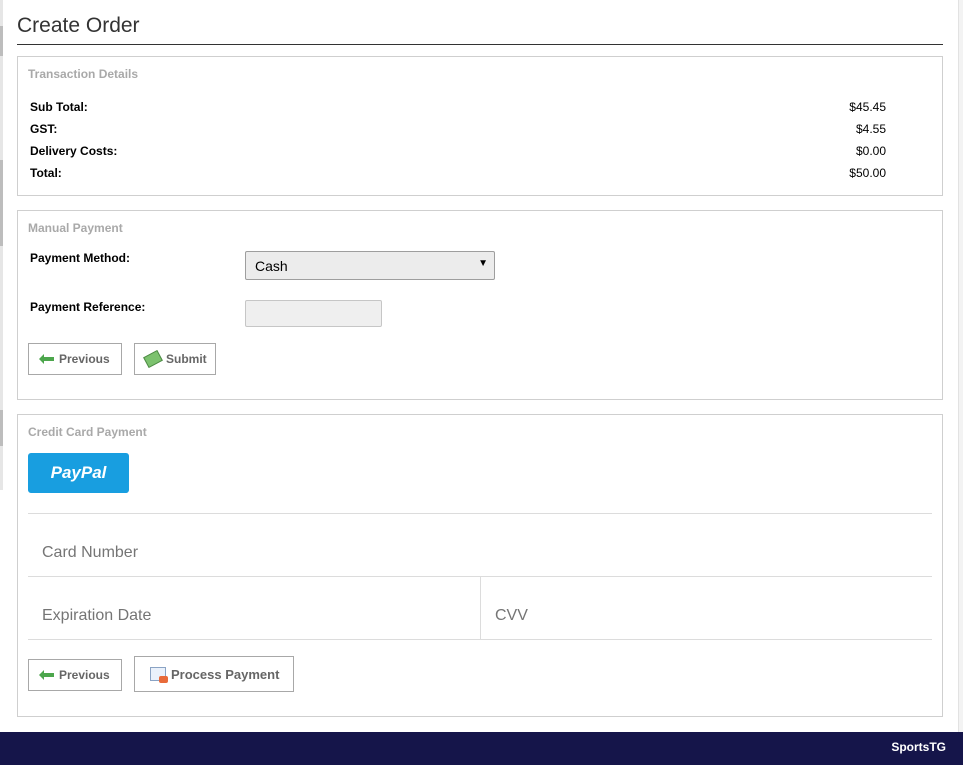 The width and height of the screenshot is (963, 765). Describe the element at coordinates (87, 432) in the screenshot. I see `panel-legend: Credit Card Payment` at that location.